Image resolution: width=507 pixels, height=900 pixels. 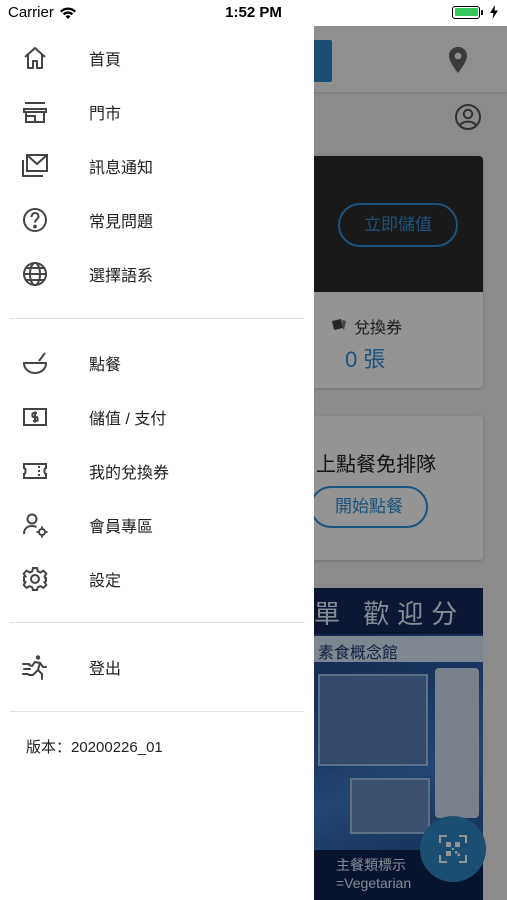 What do you see at coordinates (157, 274) in the screenshot?
I see `menu-item-language: 選擇語系` at bounding box center [157, 274].